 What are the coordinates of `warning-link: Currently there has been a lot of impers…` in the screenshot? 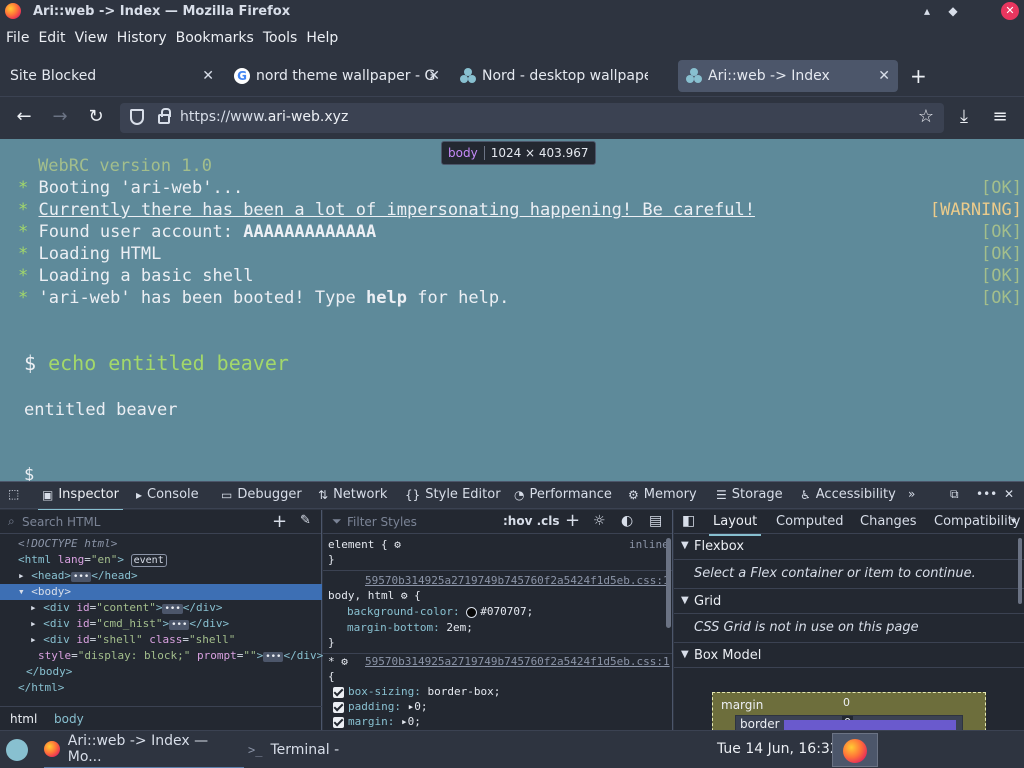 It's located at (397, 210).